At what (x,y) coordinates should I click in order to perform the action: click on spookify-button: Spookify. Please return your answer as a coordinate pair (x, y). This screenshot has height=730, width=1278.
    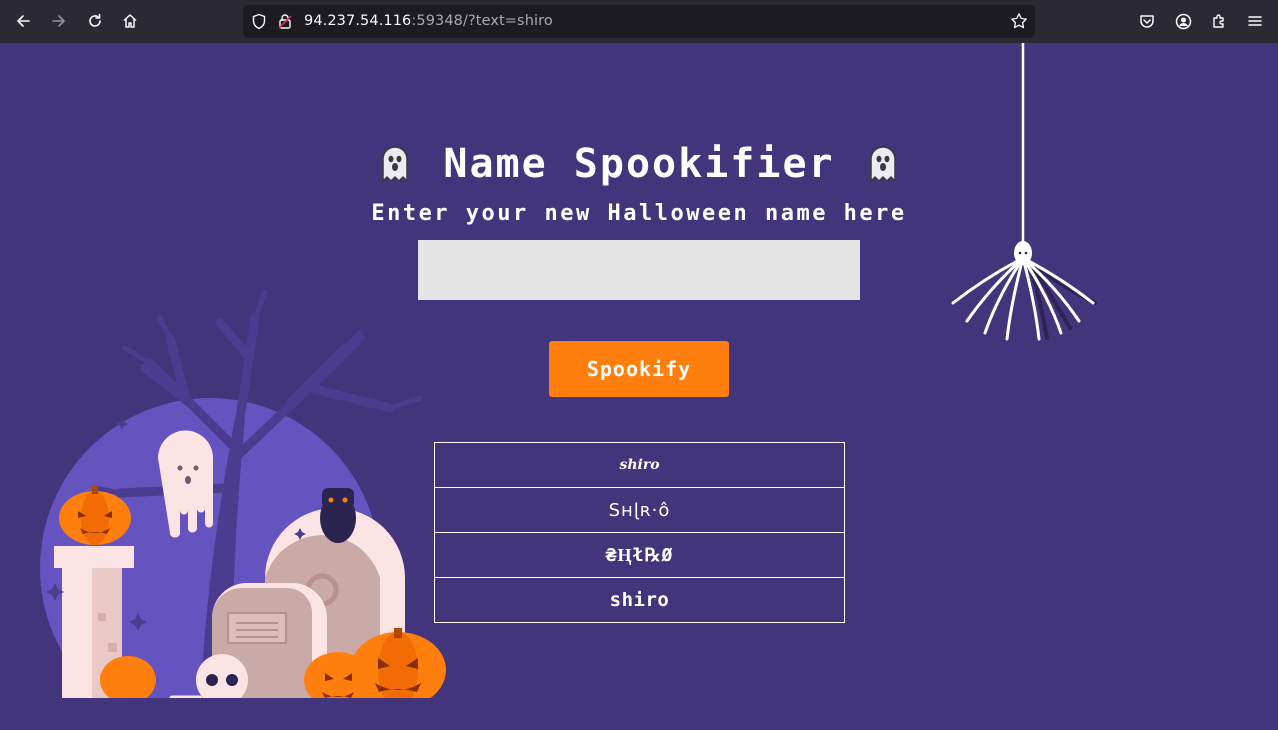
    Looking at the image, I should click on (639, 369).